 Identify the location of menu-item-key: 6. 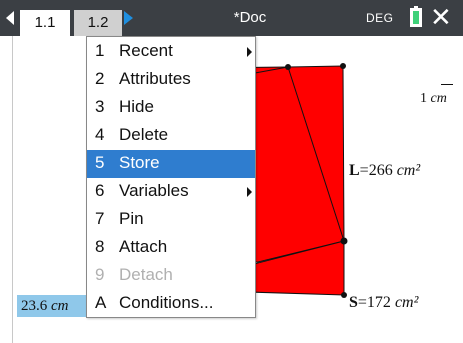
(100, 190).